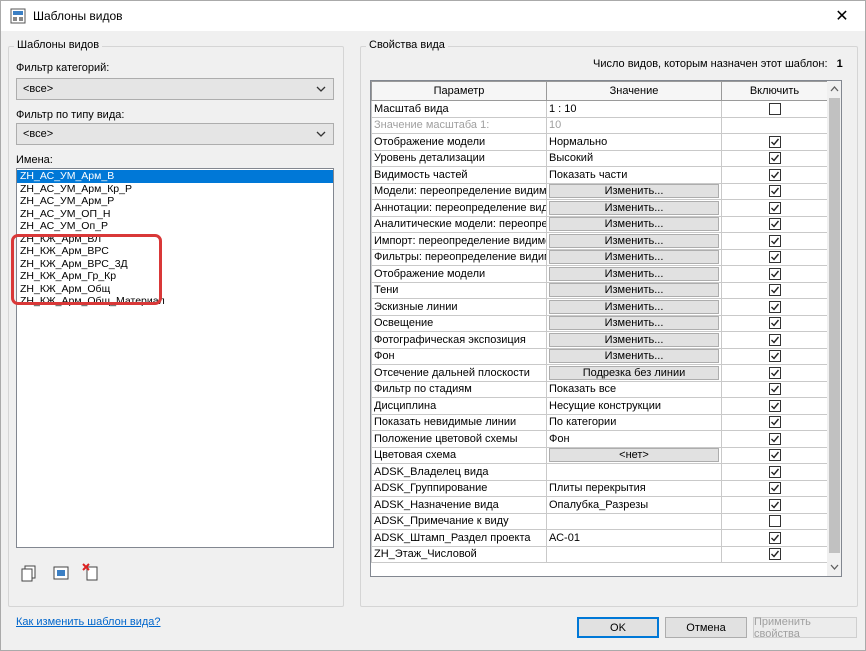 The width and height of the screenshot is (866, 651). What do you see at coordinates (175, 176) in the screenshot?
I see `template-list-item: ZH_АС_УМ_Арм_В` at bounding box center [175, 176].